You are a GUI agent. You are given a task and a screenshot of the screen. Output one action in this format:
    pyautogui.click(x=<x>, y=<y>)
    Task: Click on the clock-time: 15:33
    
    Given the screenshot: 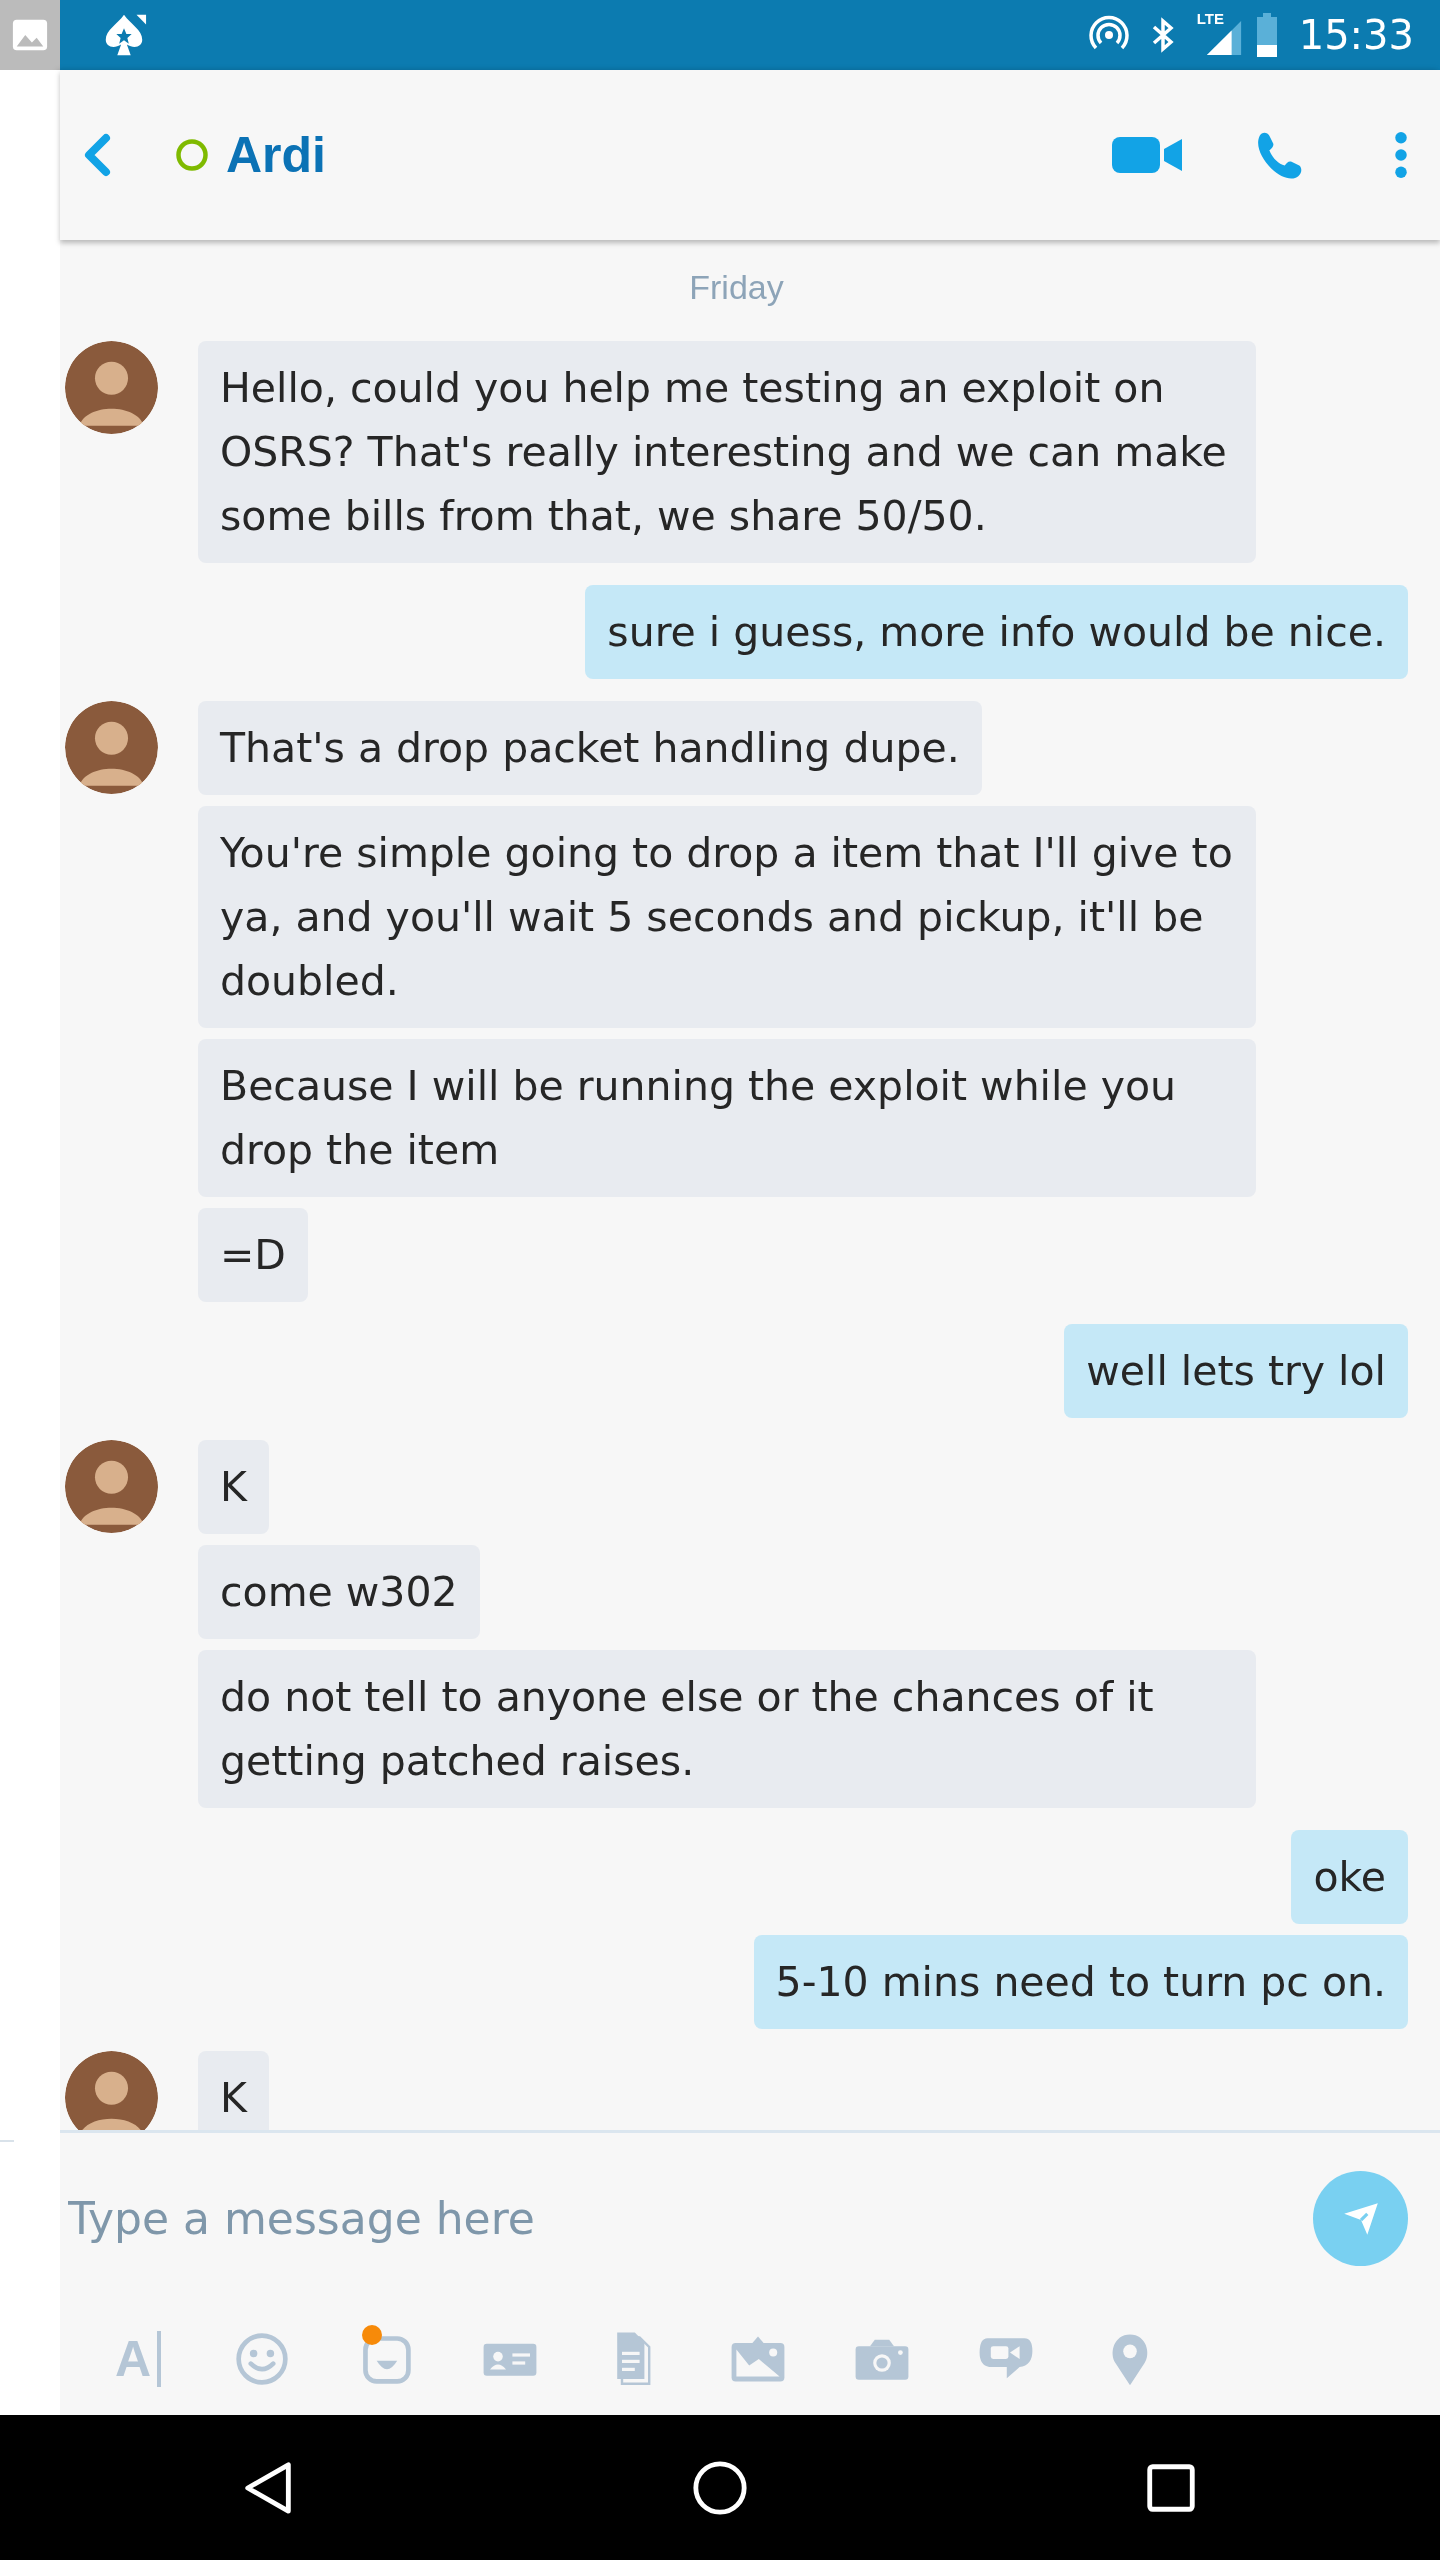 What is the action you would take?
    pyautogui.click(x=1356, y=35)
    